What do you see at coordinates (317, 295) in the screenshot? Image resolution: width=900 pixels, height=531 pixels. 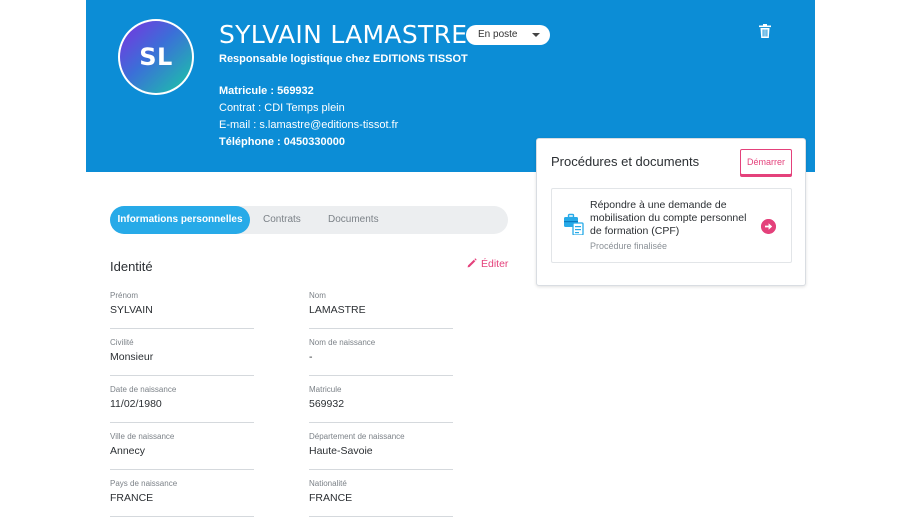 I see `field-label: Nom` at bounding box center [317, 295].